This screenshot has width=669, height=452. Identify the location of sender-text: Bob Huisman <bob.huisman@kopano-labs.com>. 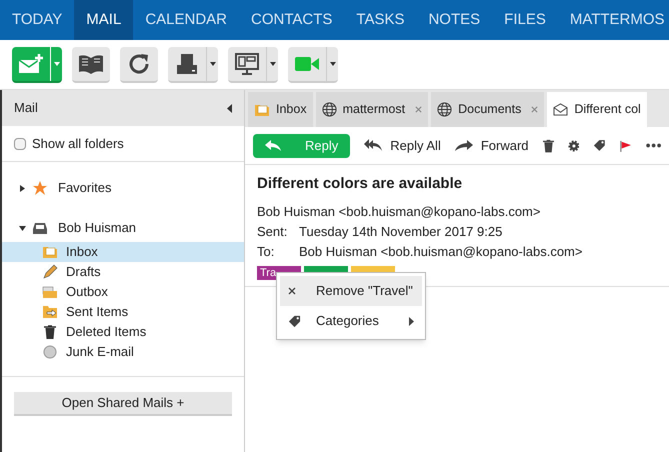
(399, 211).